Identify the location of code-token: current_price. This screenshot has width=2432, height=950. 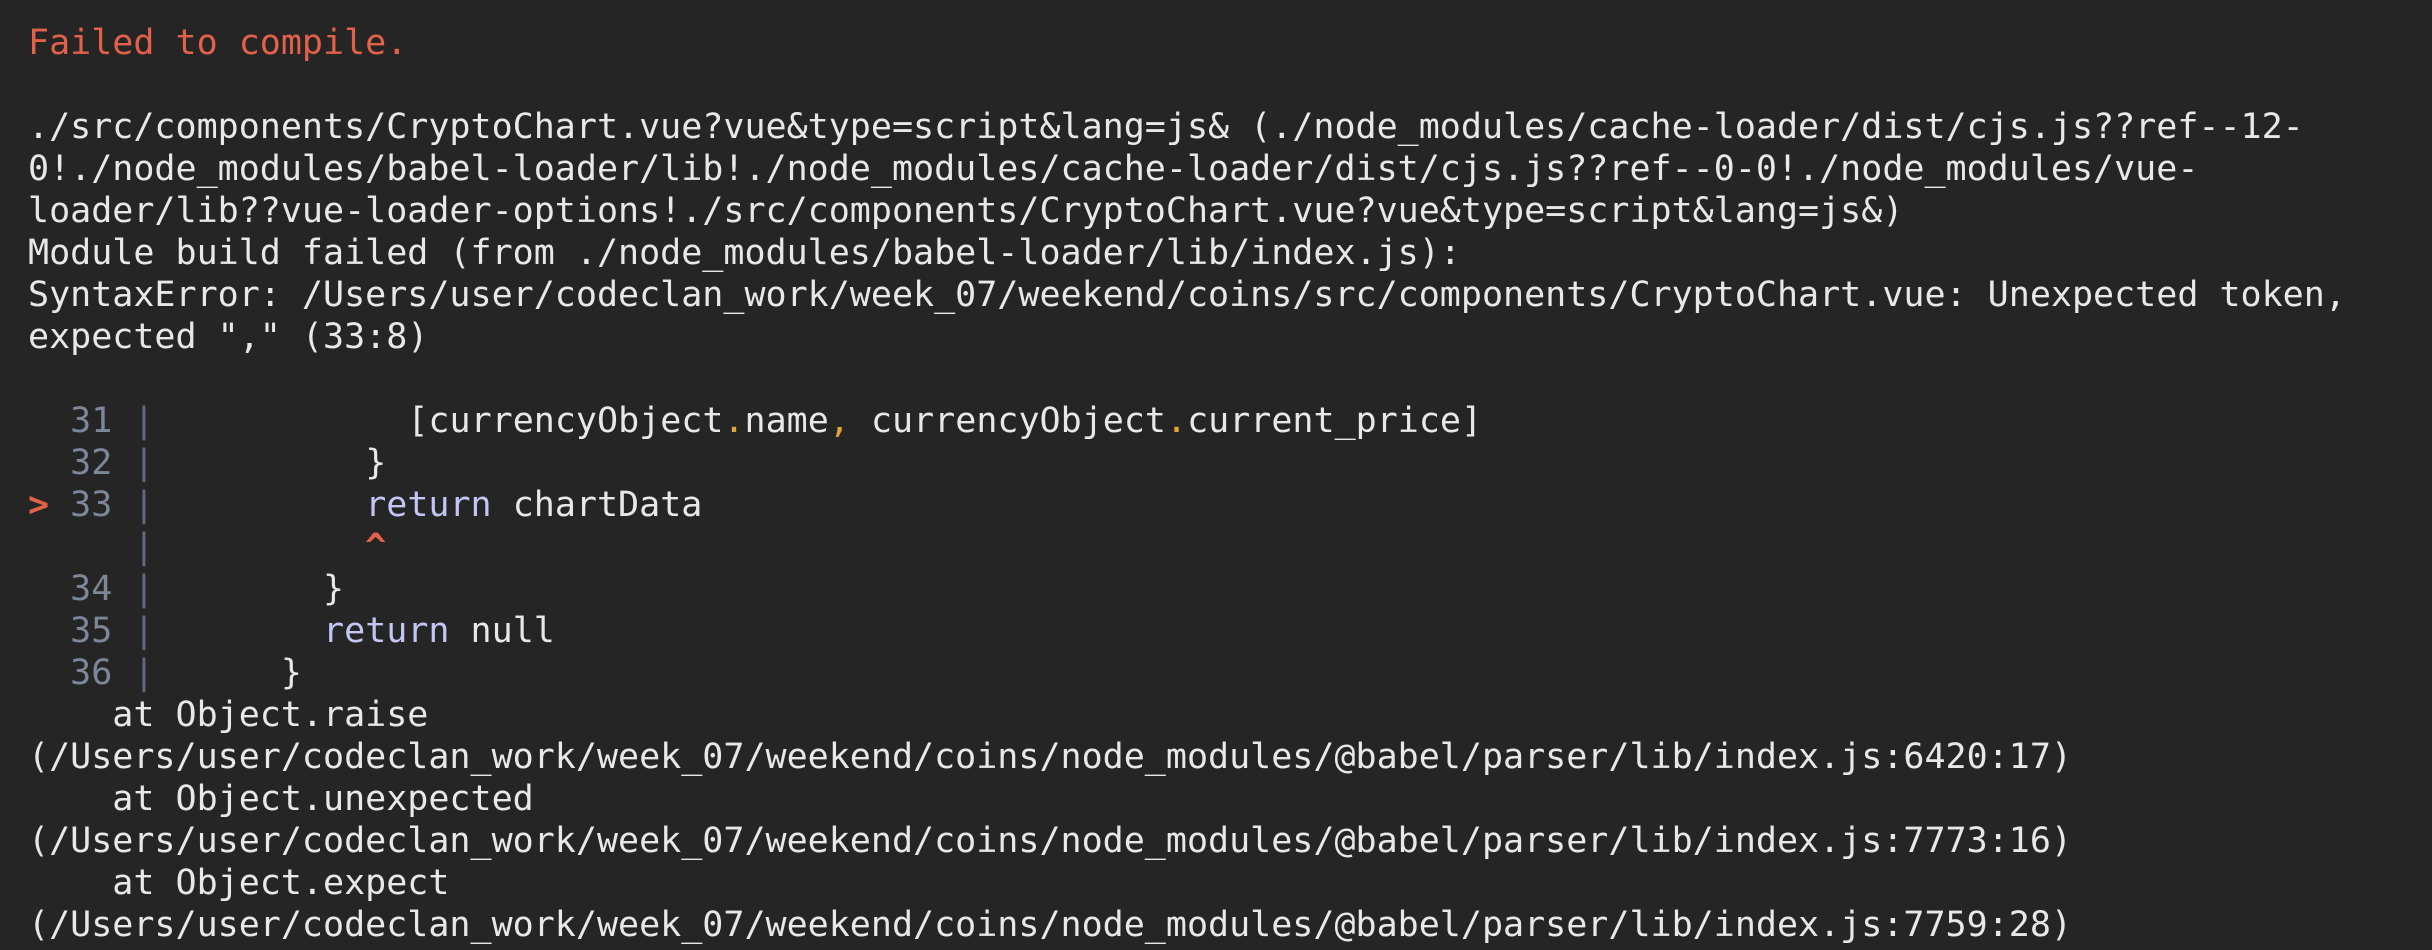
(1324, 421).